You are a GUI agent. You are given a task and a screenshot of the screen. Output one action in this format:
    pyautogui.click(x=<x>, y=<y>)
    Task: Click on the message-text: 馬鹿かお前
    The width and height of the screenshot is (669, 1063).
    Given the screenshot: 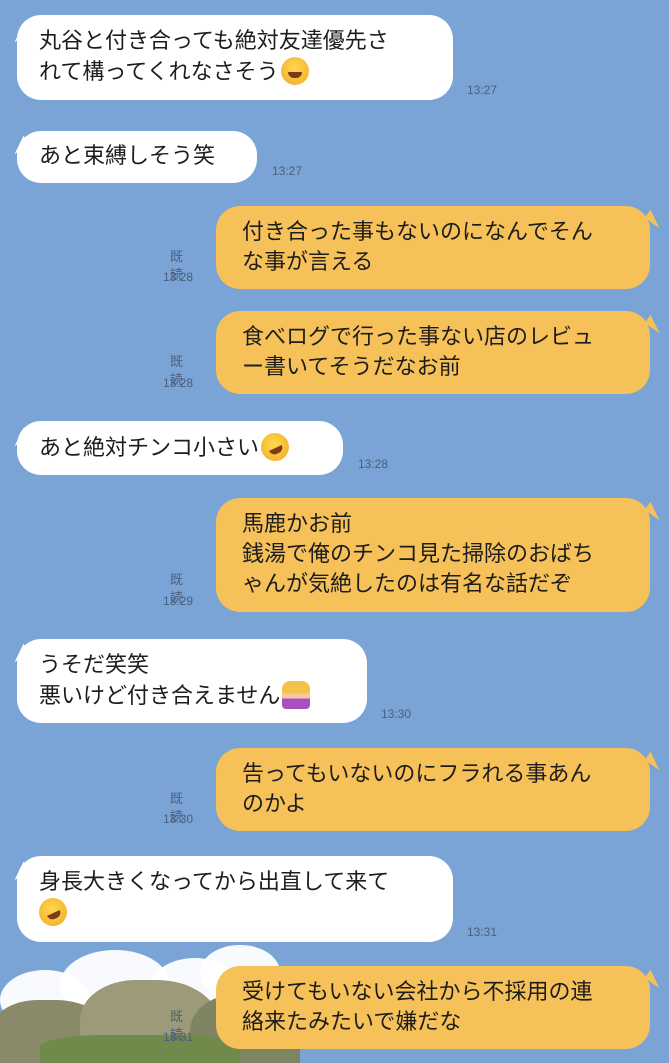 What is the action you would take?
    pyautogui.click(x=297, y=524)
    